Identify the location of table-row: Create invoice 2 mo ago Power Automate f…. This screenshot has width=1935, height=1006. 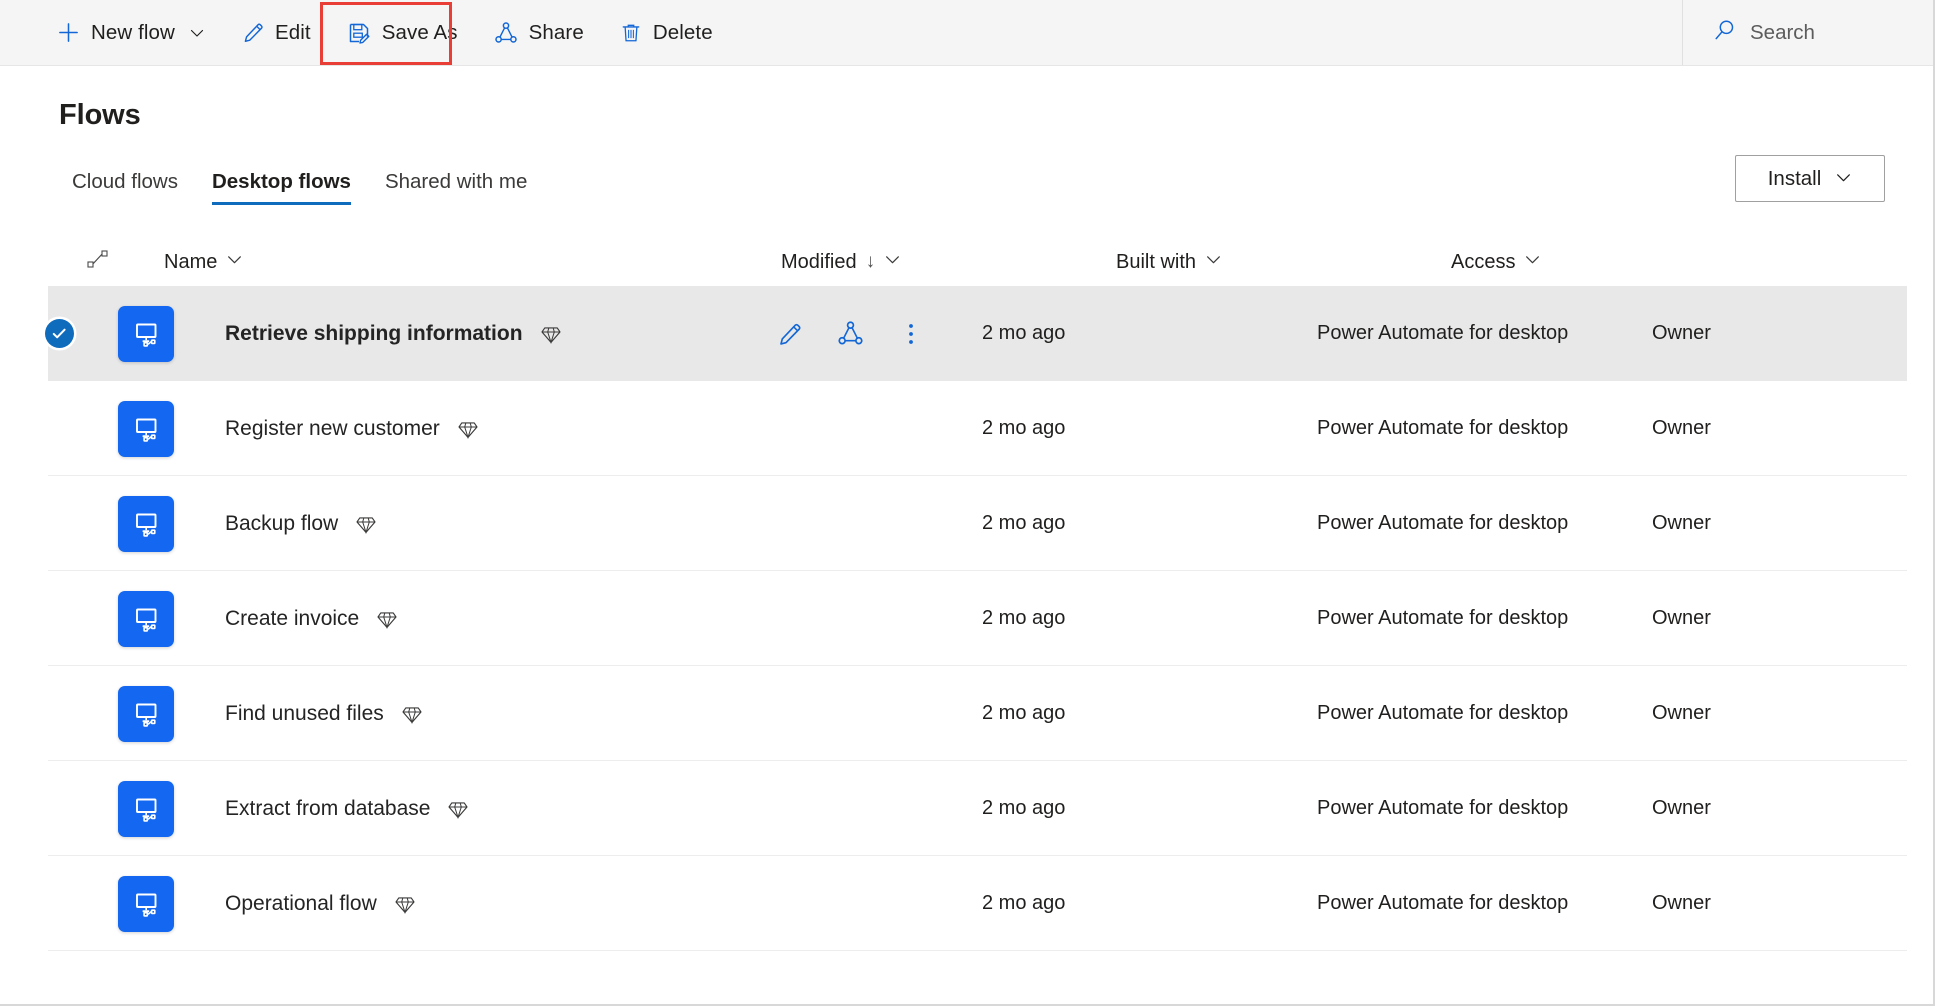
(966, 618).